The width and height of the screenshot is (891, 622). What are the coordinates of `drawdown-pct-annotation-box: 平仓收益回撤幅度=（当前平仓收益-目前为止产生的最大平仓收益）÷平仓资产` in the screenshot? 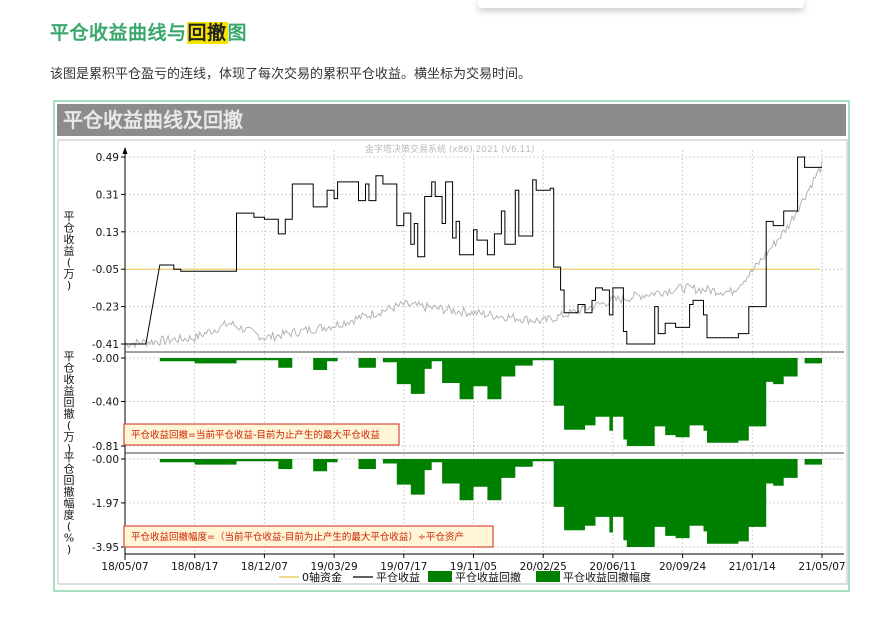 It's located at (308, 536).